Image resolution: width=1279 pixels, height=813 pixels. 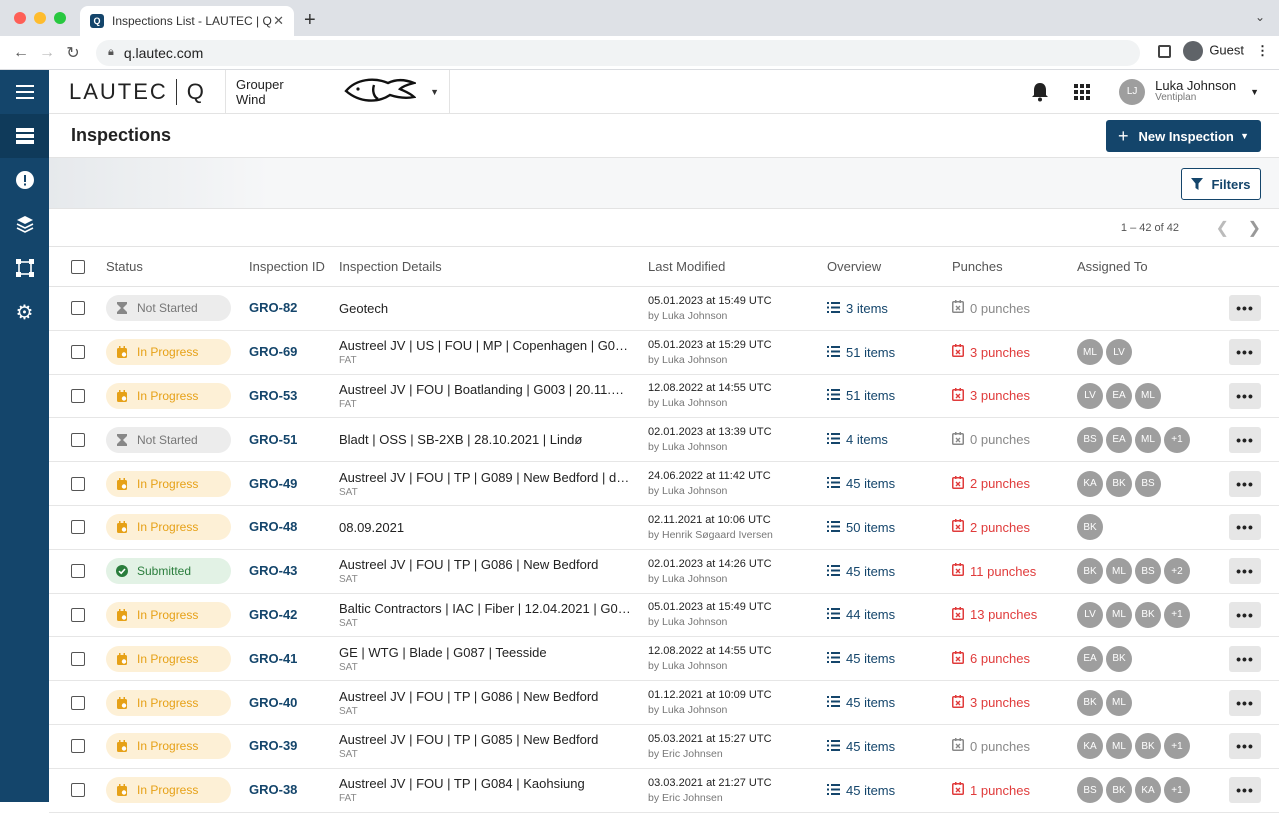 I want to click on col-assigned: Assigned To, so click(x=1152, y=266).